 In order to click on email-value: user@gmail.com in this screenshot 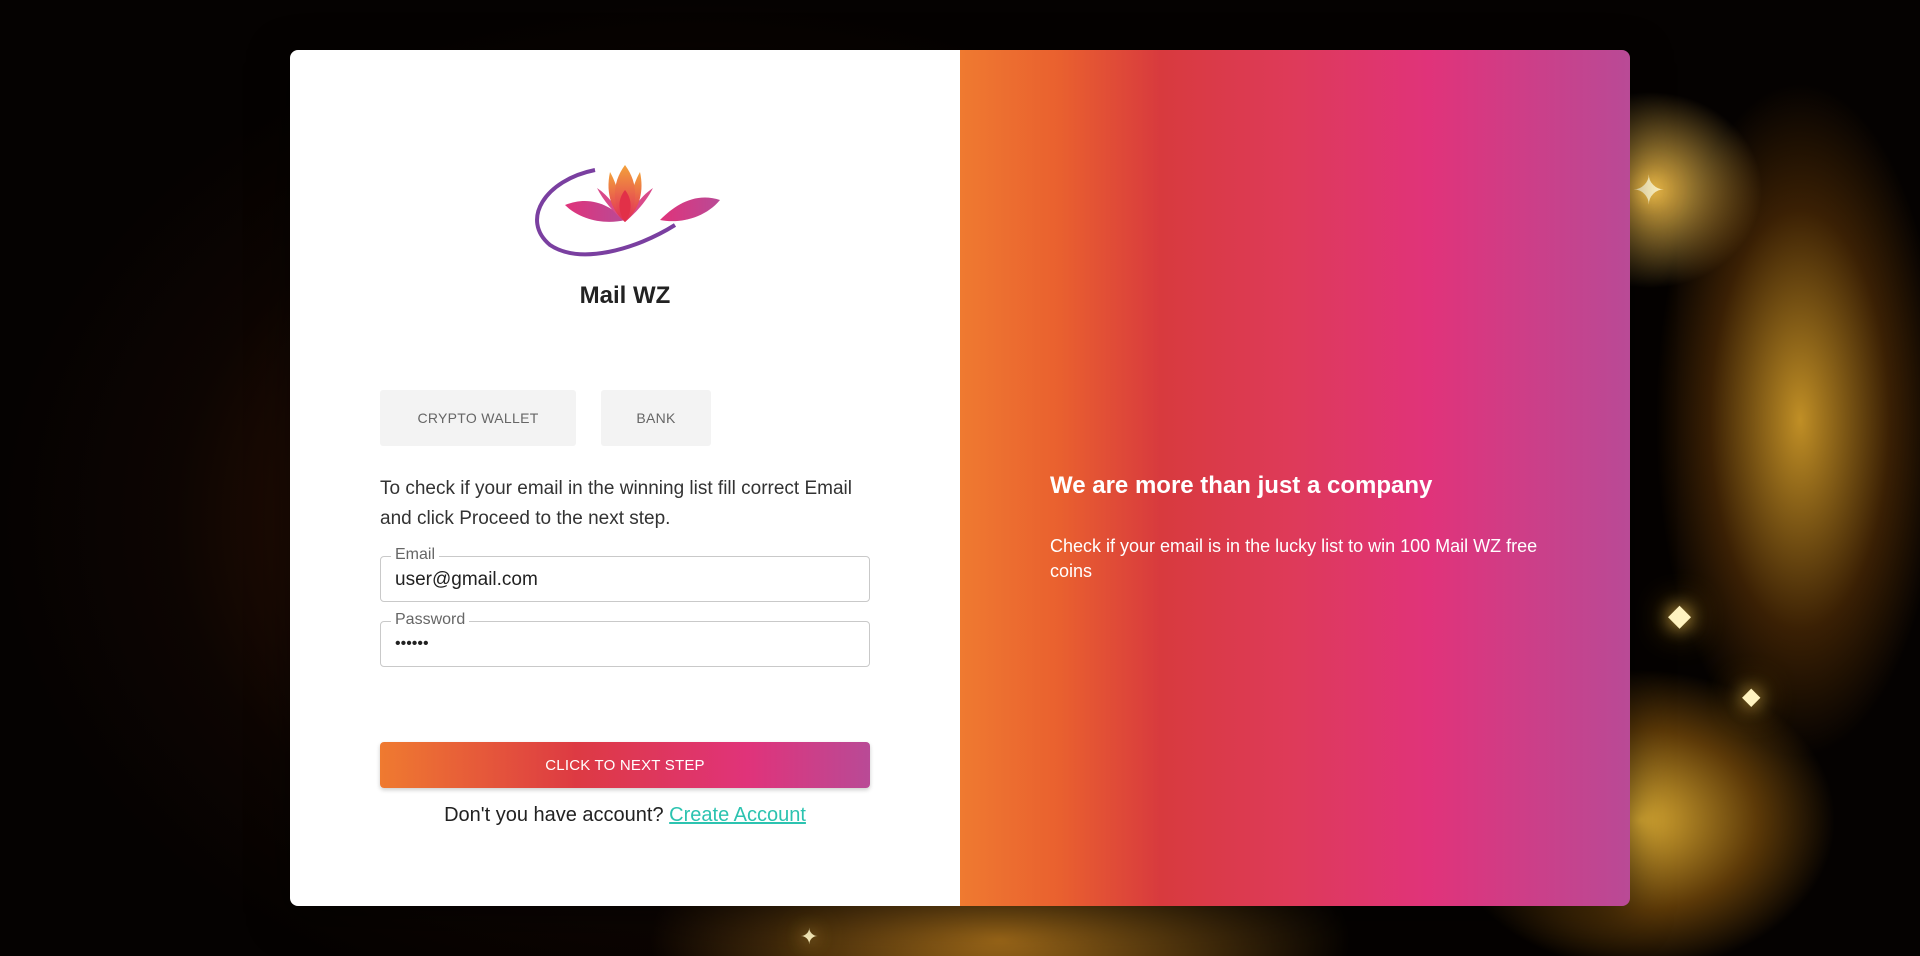, I will do `click(466, 580)`.